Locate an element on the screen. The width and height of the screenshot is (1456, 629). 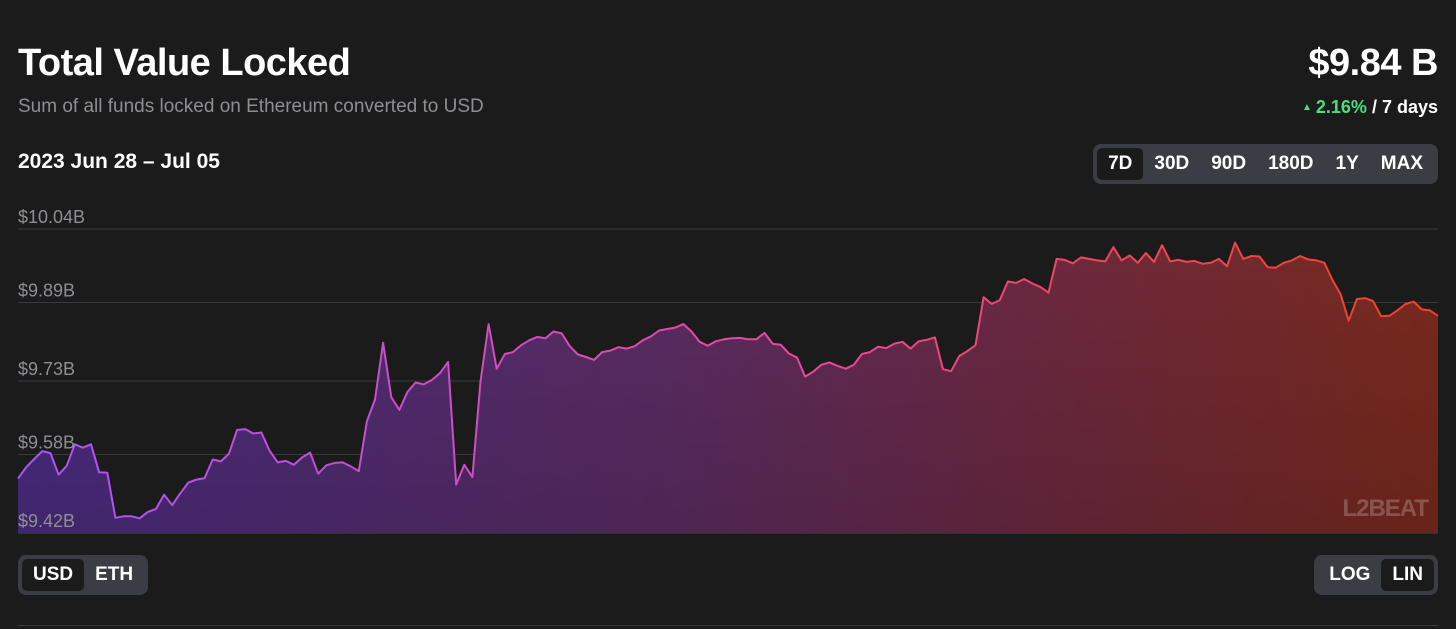
time-range-selector: 7D 30D 90D 180D 1Y MAX is located at coordinates (1265, 164).